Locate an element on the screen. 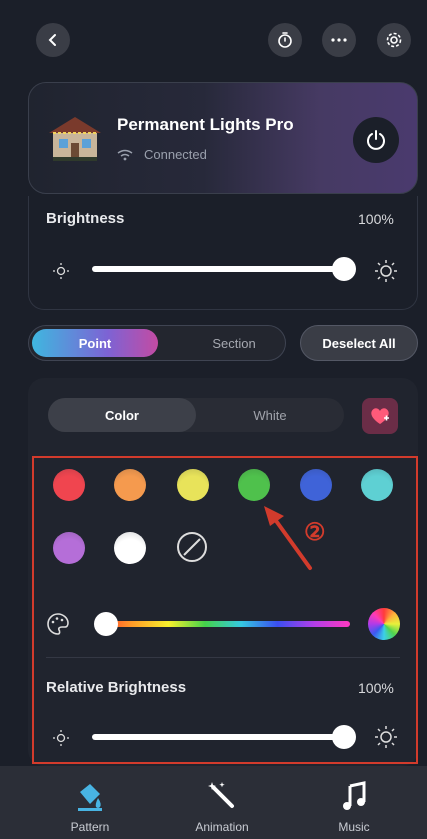 The height and width of the screenshot is (839, 427). brightness-high-icon is located at coordinates (386, 271).